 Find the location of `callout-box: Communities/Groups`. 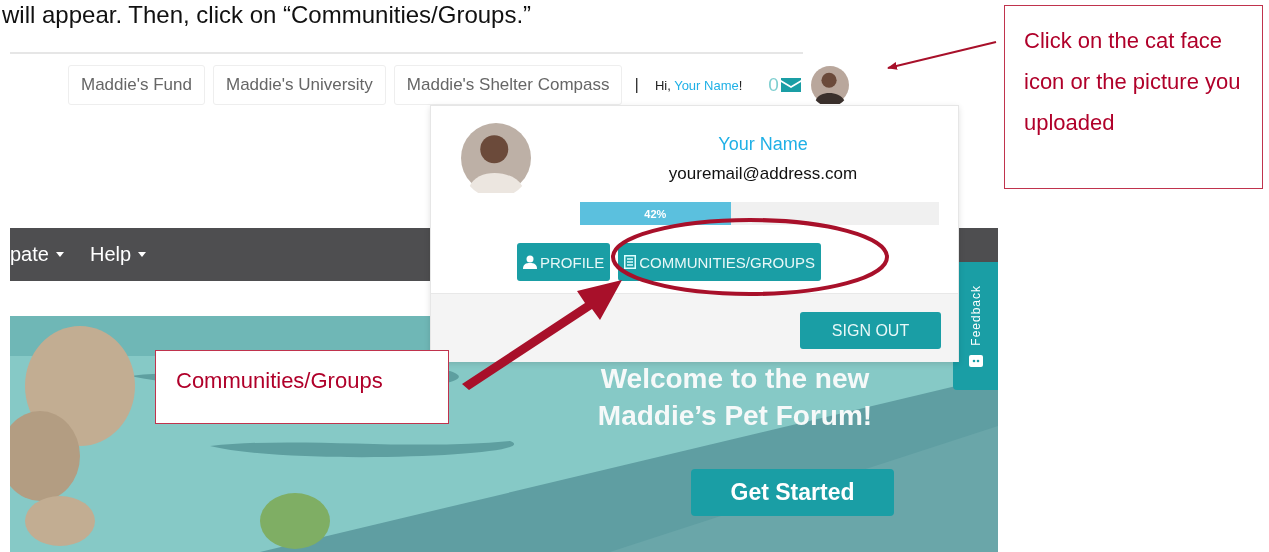

callout-box: Communities/Groups is located at coordinates (302, 387).